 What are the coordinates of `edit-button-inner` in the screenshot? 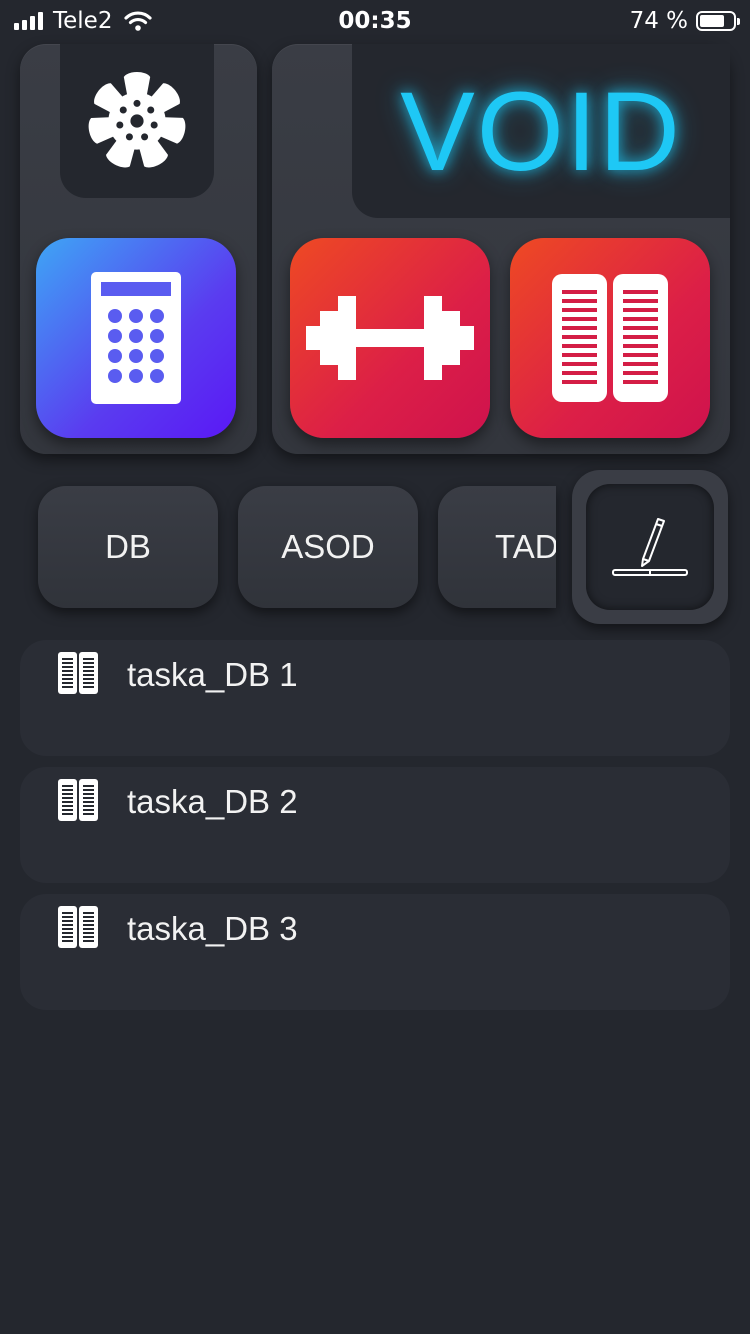 It's located at (650, 547).